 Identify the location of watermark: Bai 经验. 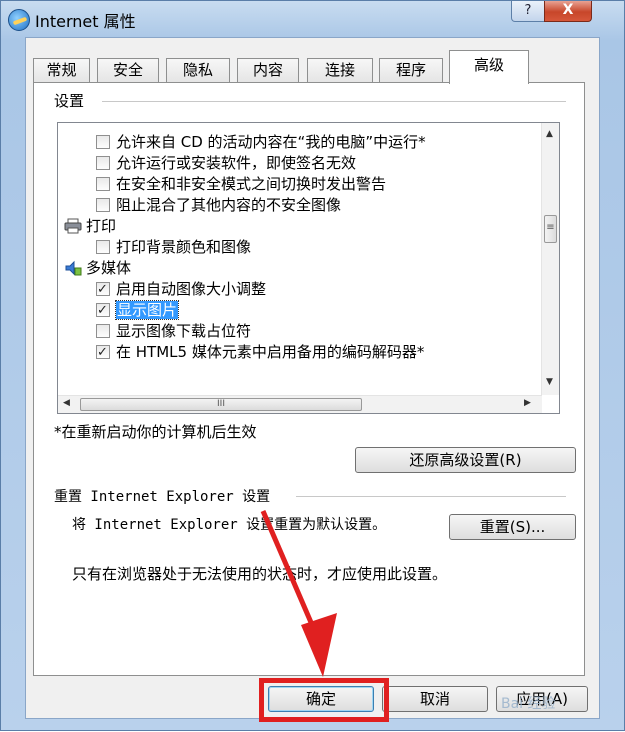
(528, 704).